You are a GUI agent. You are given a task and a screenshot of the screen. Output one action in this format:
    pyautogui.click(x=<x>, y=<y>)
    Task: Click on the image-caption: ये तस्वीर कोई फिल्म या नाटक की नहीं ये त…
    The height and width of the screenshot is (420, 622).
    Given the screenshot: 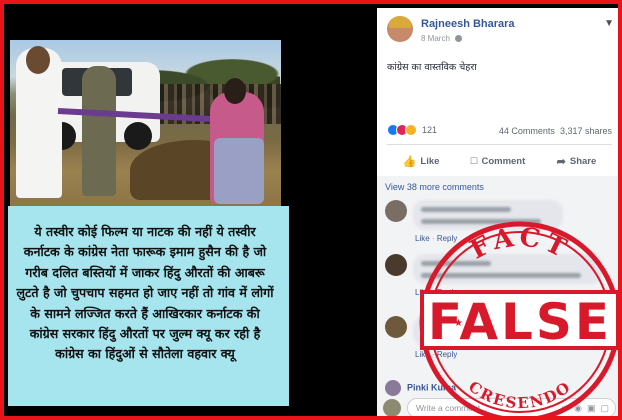 What is the action you would take?
    pyautogui.click(x=145, y=293)
    